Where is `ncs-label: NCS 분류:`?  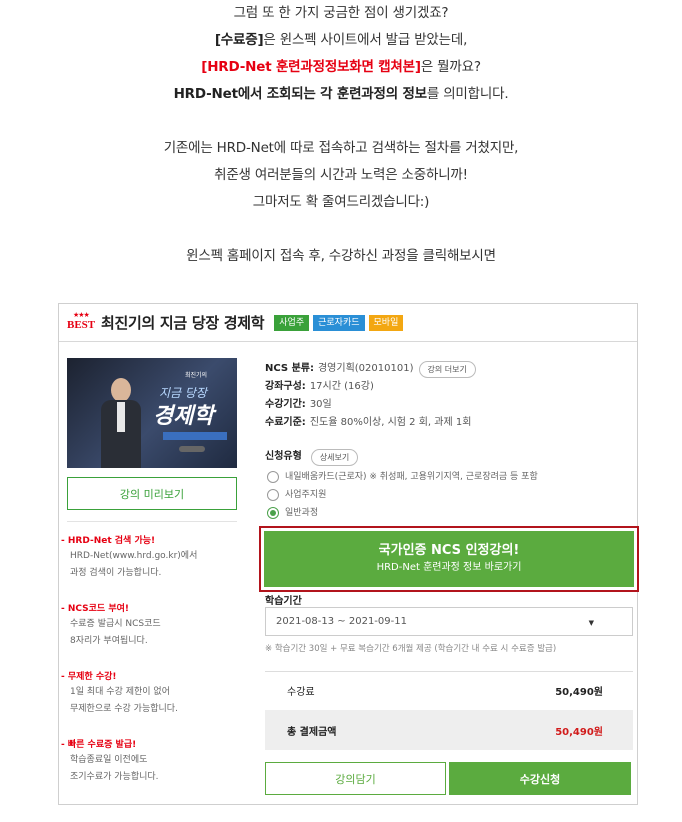
ncs-label: NCS 분류: is located at coordinates (289, 368).